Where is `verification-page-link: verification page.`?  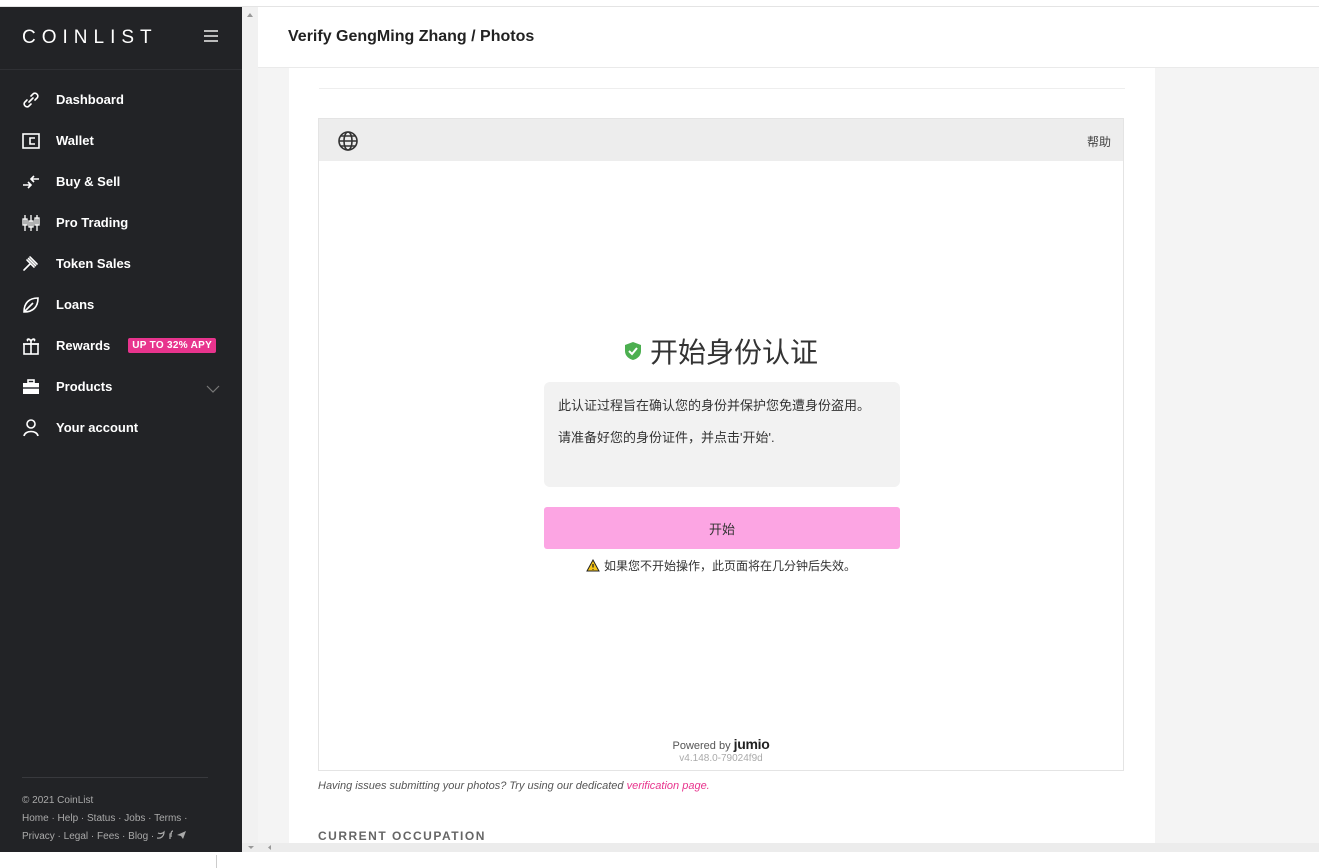 verification-page-link: verification page. is located at coordinates (668, 786).